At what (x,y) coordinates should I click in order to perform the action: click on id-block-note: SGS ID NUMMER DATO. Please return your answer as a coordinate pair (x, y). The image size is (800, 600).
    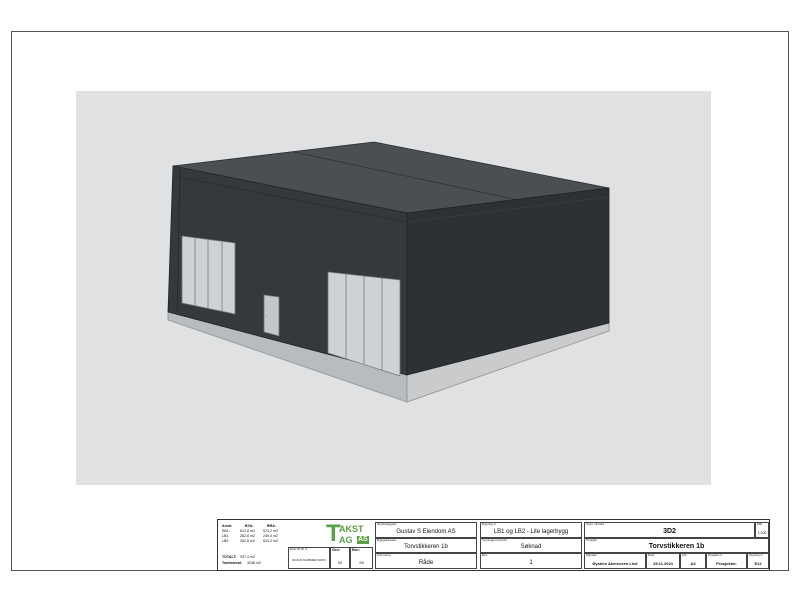
    Looking at the image, I should click on (309, 560).